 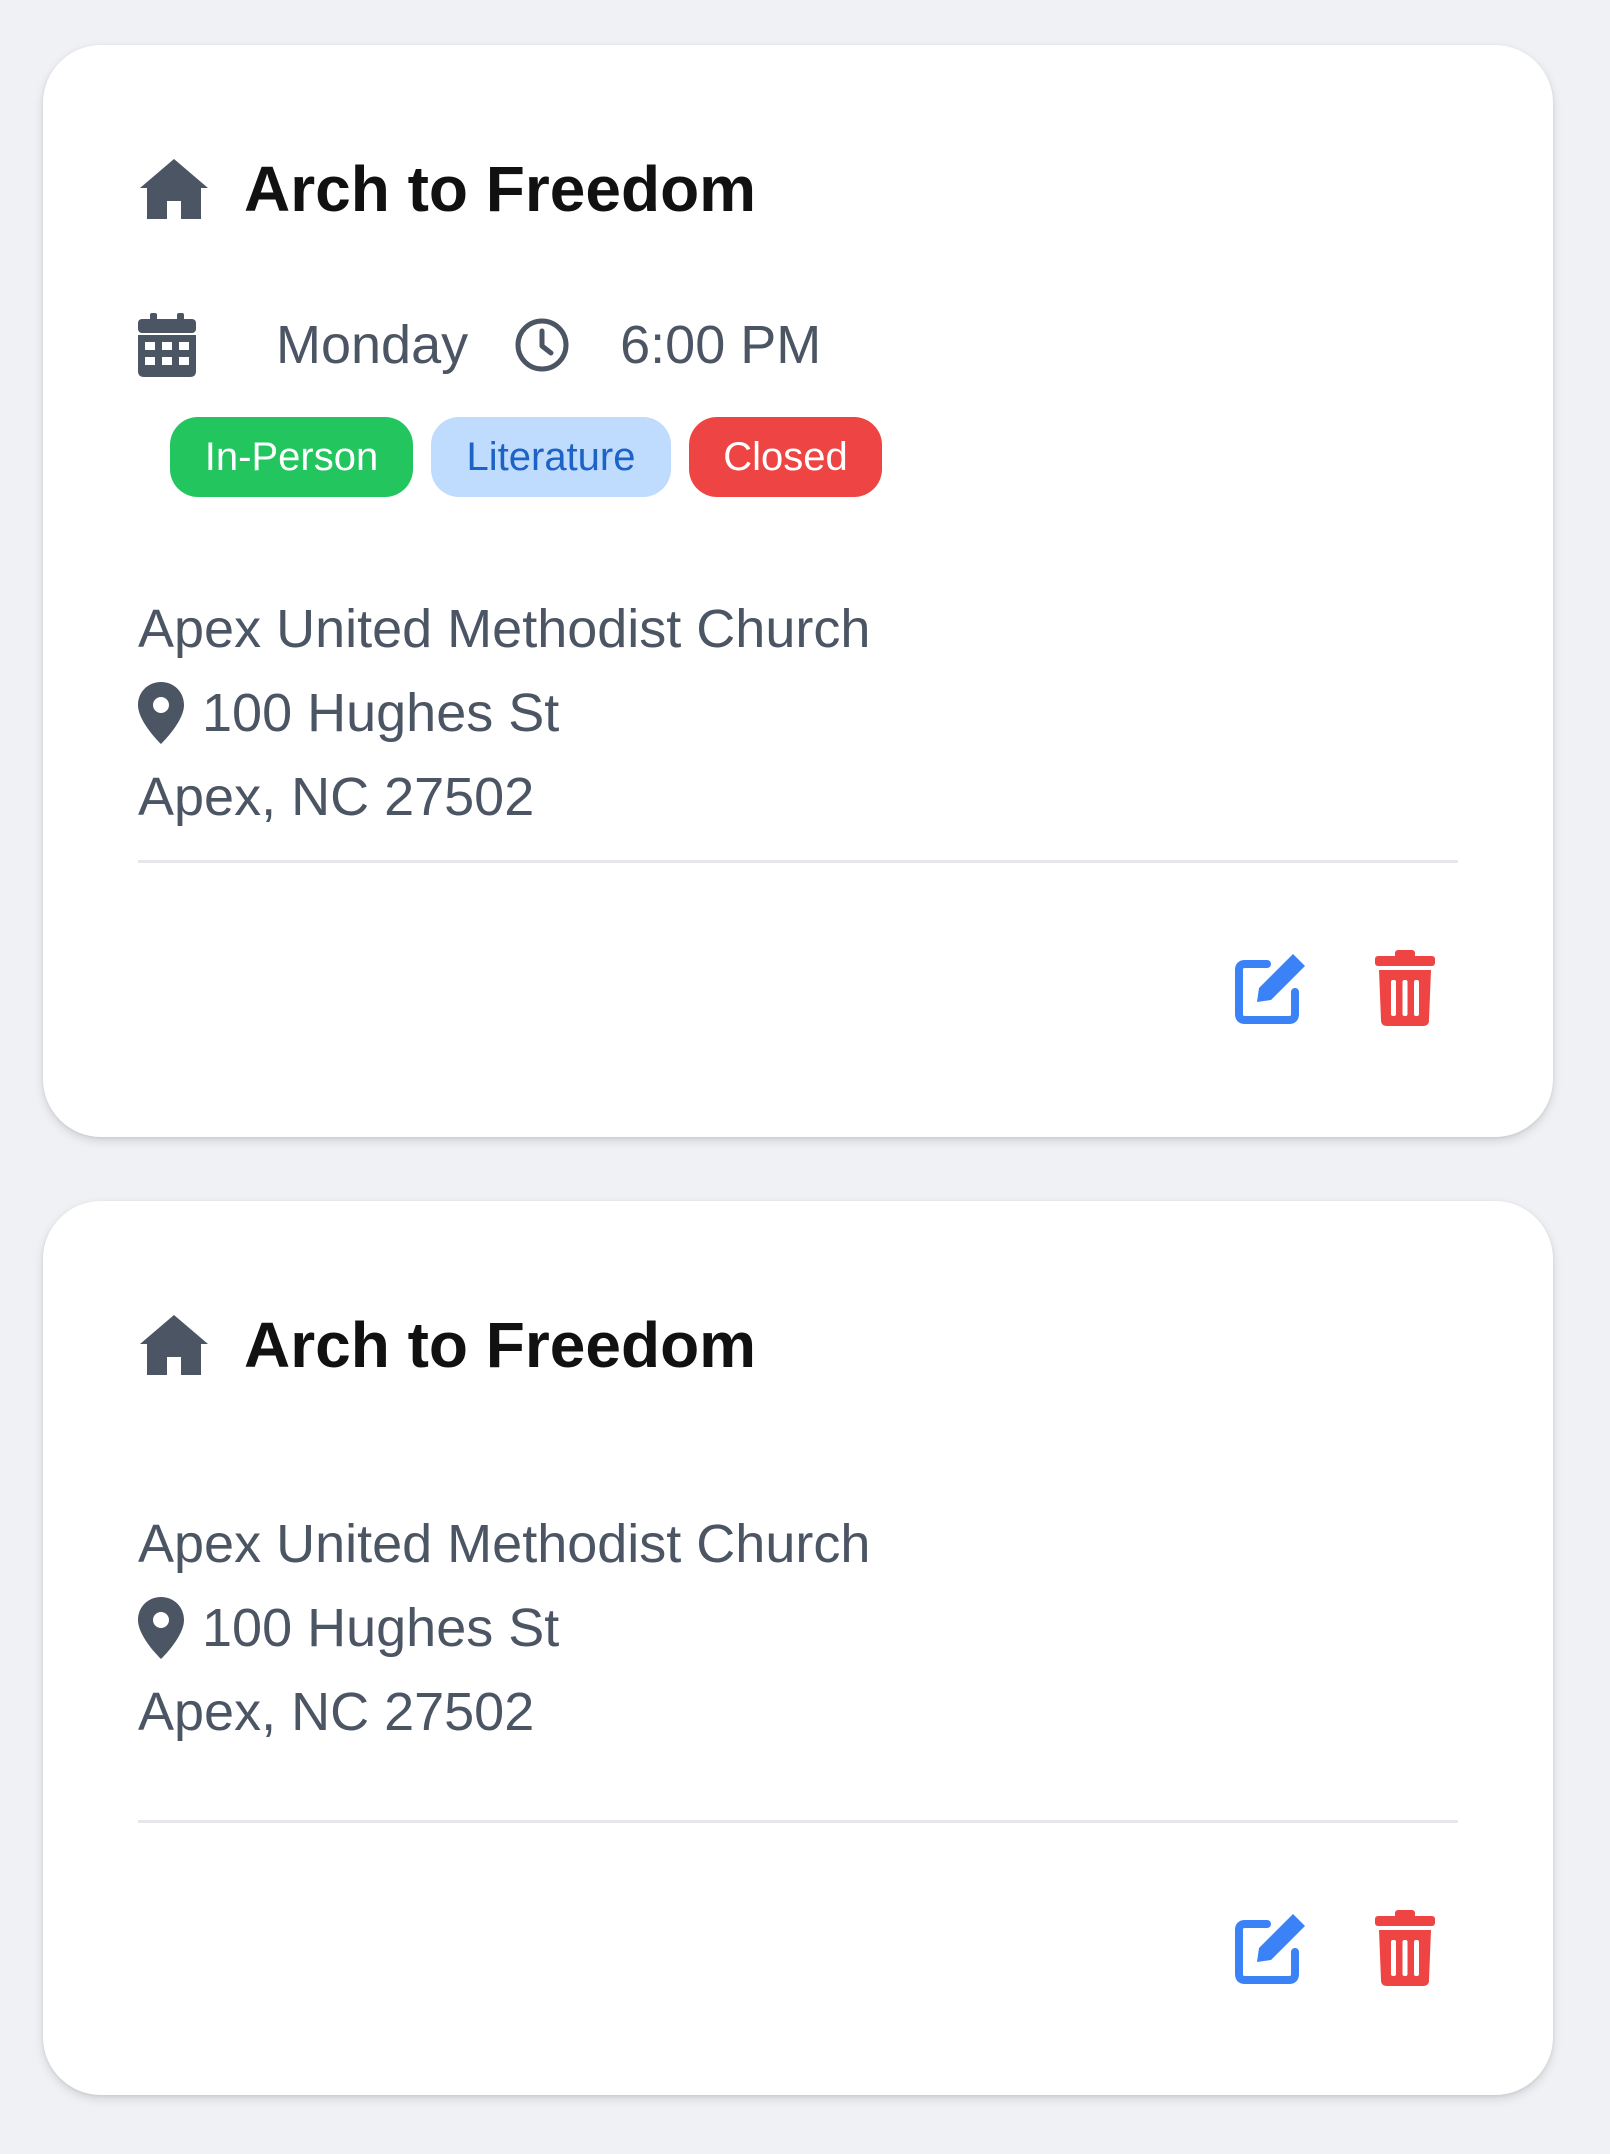 I want to click on tag-closed: Closed, so click(x=785, y=457).